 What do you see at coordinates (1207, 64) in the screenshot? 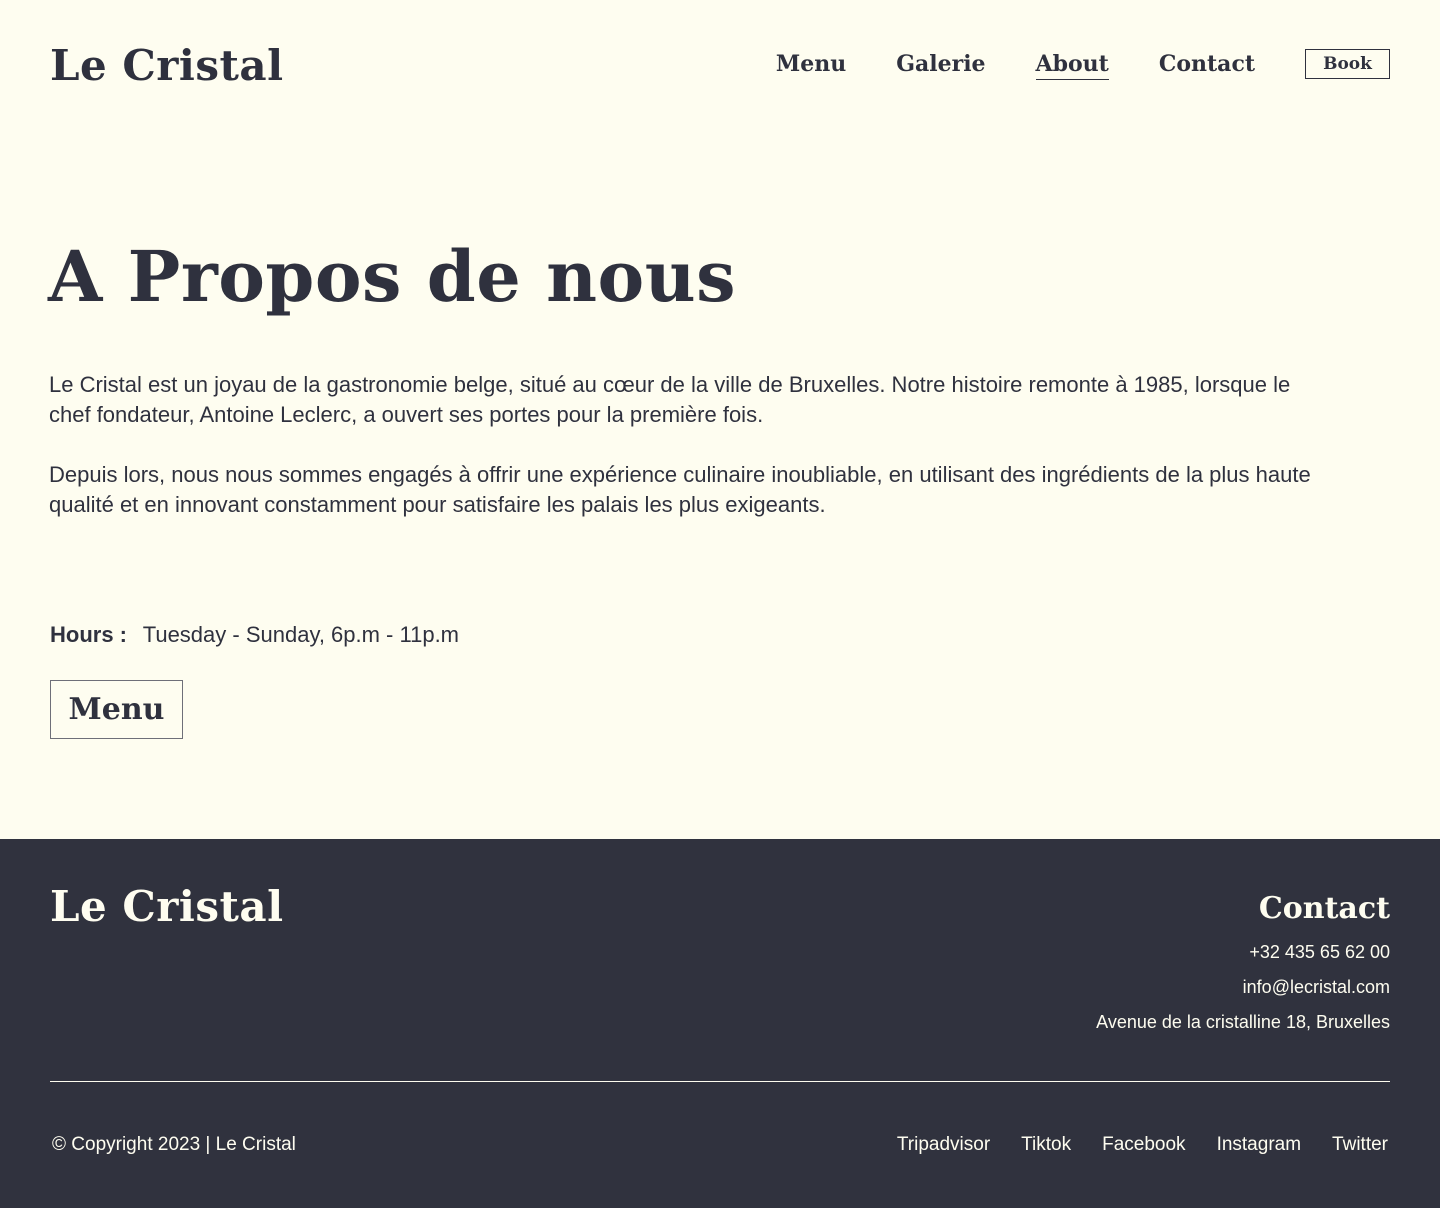
I see `nav-item-contact: Contact` at bounding box center [1207, 64].